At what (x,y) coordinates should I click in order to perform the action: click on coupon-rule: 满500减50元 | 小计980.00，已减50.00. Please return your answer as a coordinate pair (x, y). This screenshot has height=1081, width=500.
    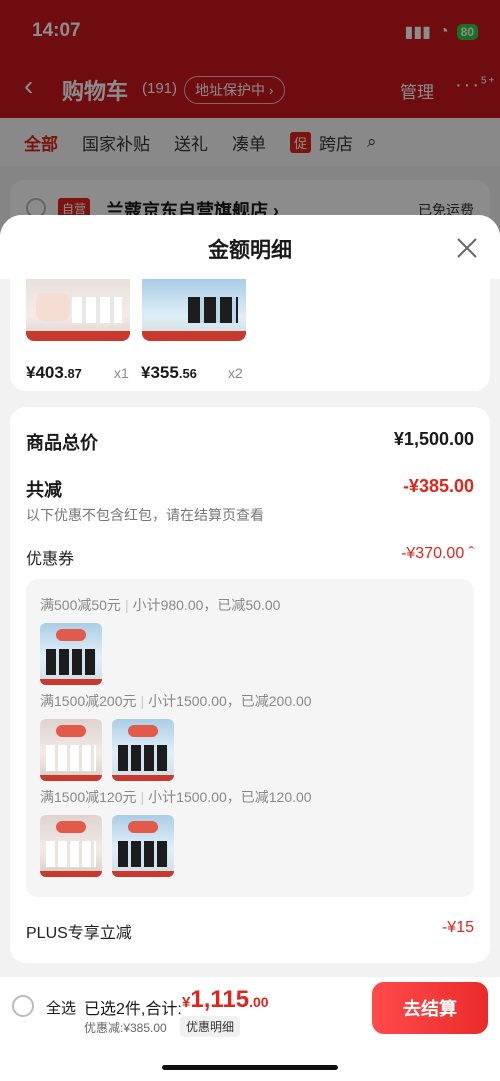
    Looking at the image, I should click on (160, 605).